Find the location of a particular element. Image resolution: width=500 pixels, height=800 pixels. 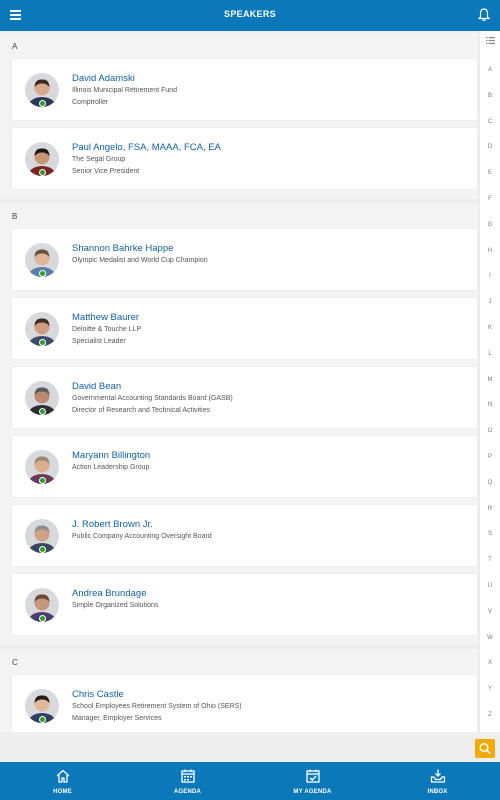

alphabet-letter-j: J is located at coordinates (490, 302).